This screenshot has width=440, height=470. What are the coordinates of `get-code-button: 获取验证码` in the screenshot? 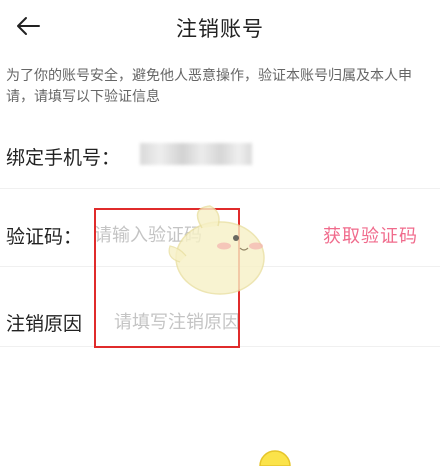 It's located at (370, 235).